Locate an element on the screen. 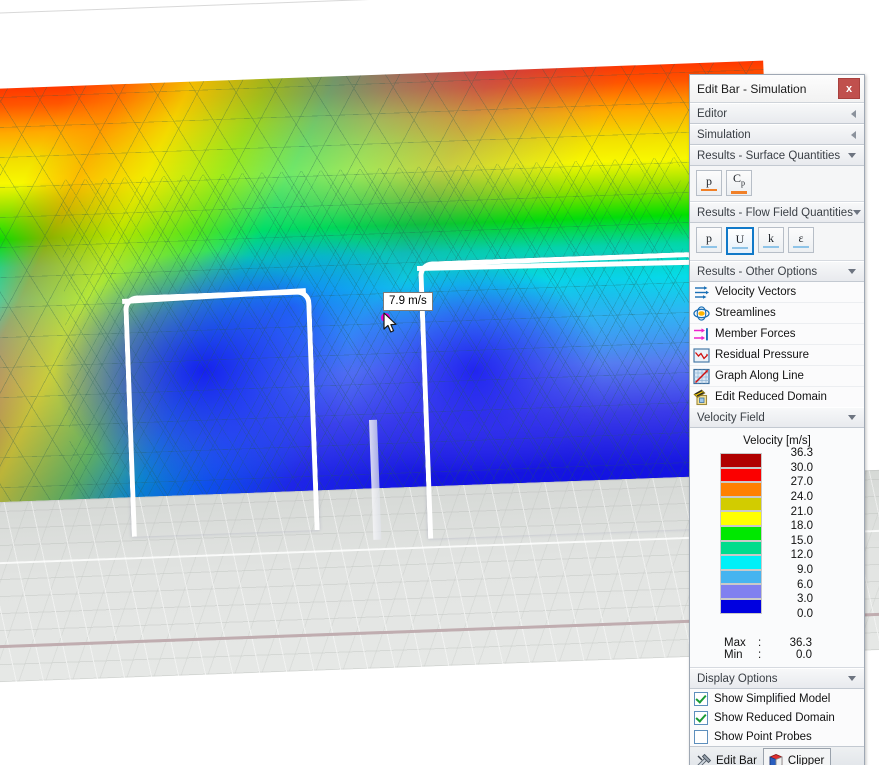 This screenshot has width=879, height=765. panel-tabstrip: Edit Bar Clipper is located at coordinates (777, 755).